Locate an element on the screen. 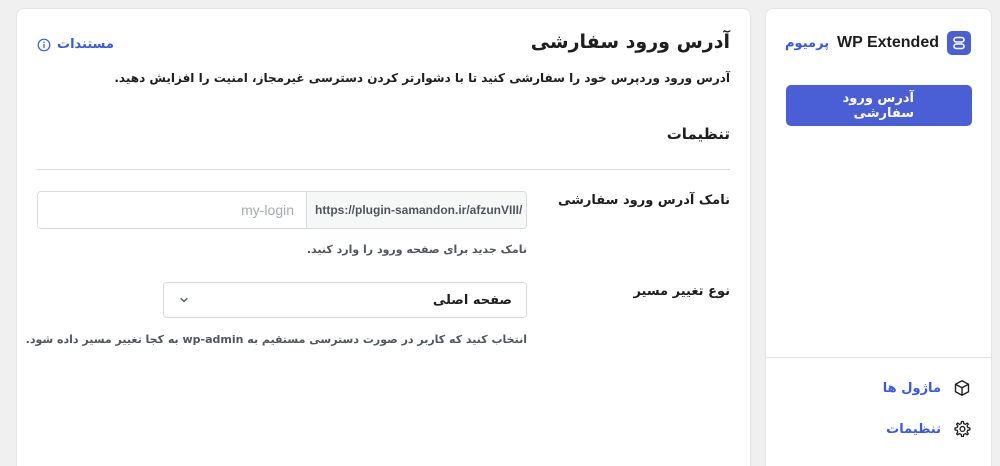  info-icon is located at coordinates (44, 45).